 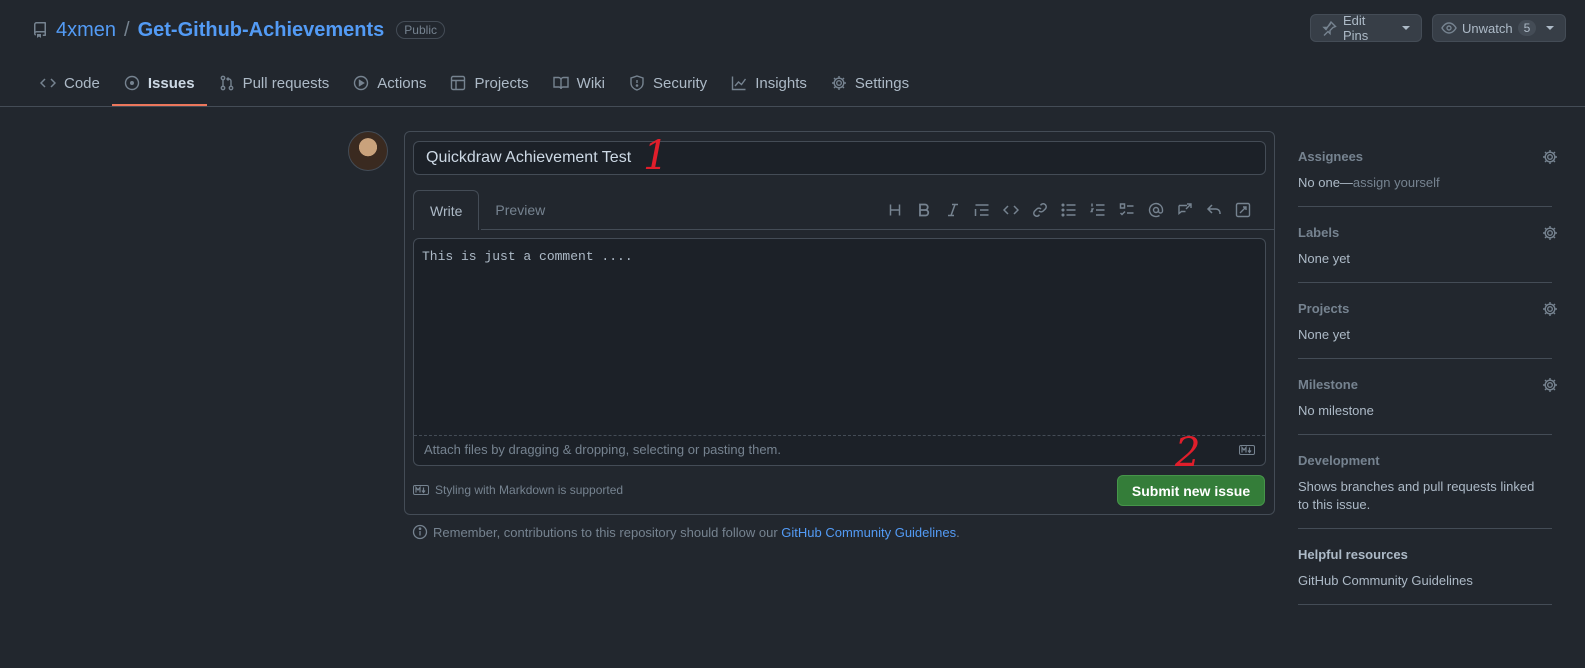 I want to click on info-icon, so click(x=420, y=532).